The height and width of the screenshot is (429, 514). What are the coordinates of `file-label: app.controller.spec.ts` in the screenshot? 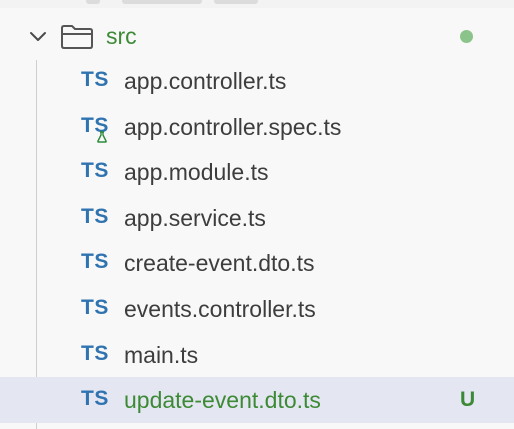 It's located at (233, 126).